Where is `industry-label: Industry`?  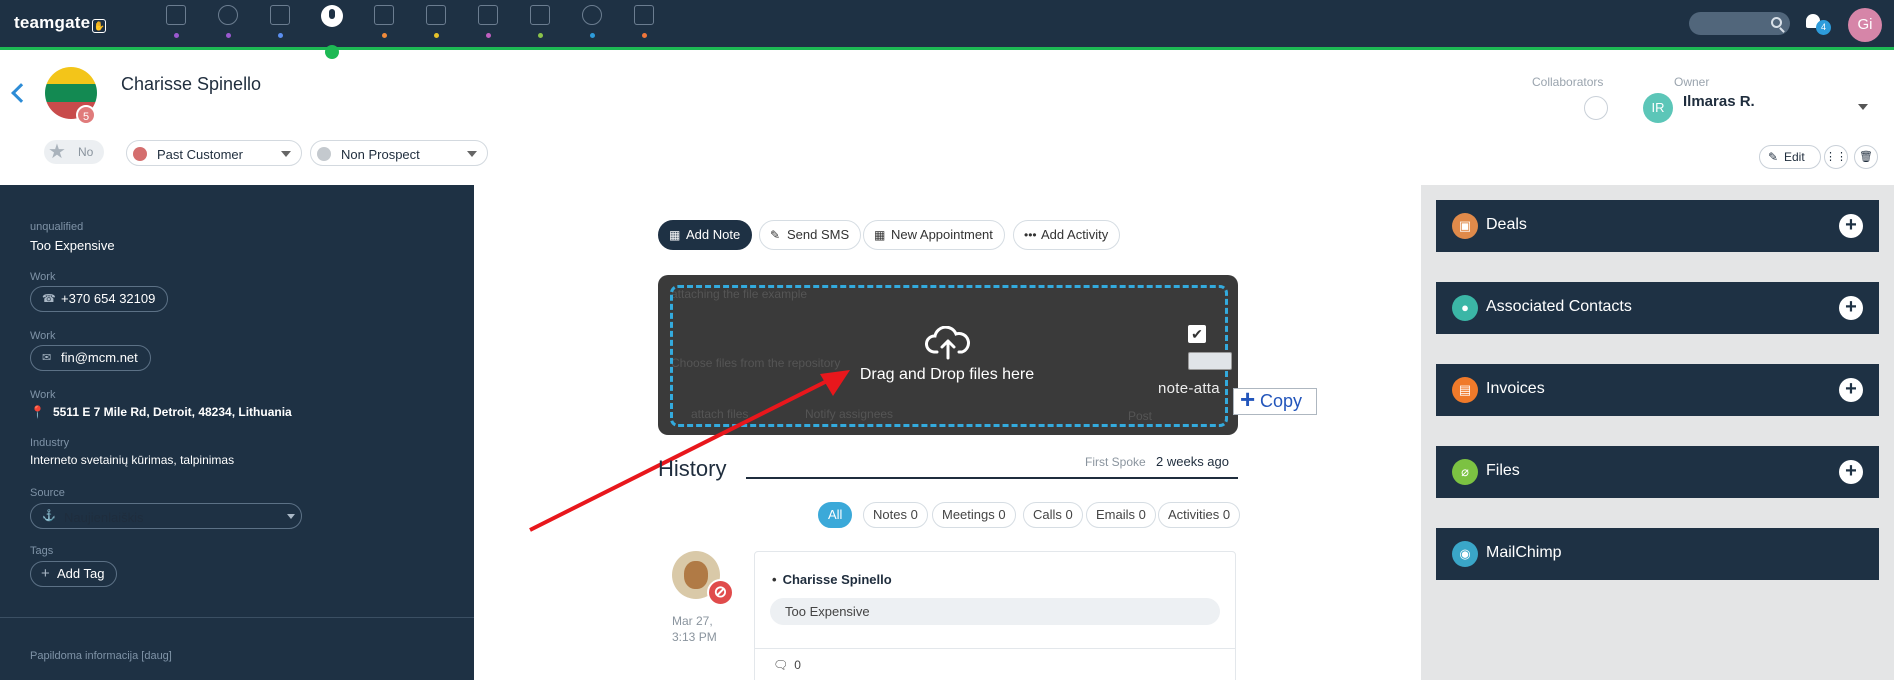
industry-label: Industry is located at coordinates (50, 443).